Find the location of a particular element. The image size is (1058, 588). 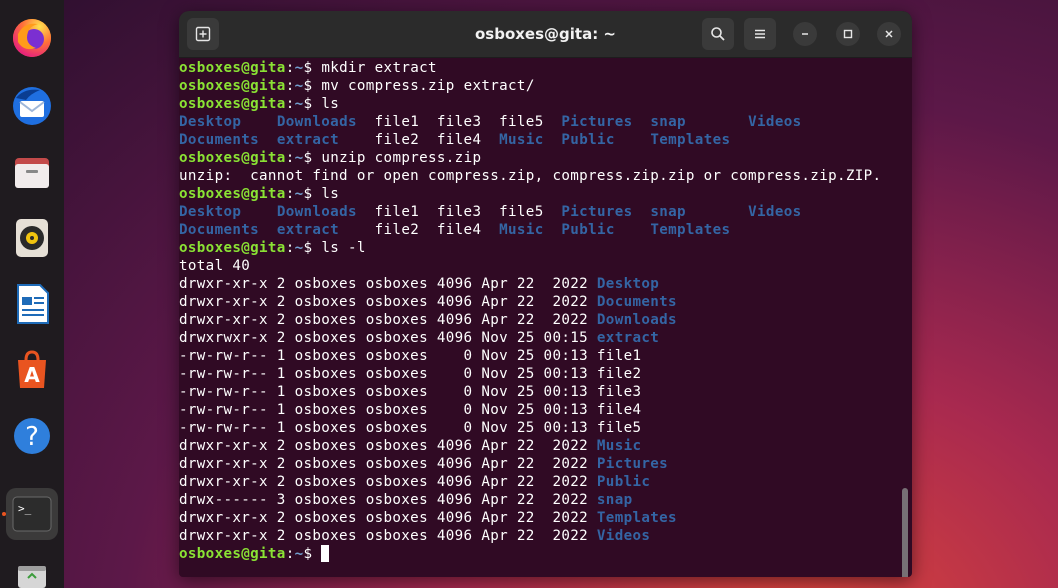

file-name: file2 is located at coordinates (619, 374).